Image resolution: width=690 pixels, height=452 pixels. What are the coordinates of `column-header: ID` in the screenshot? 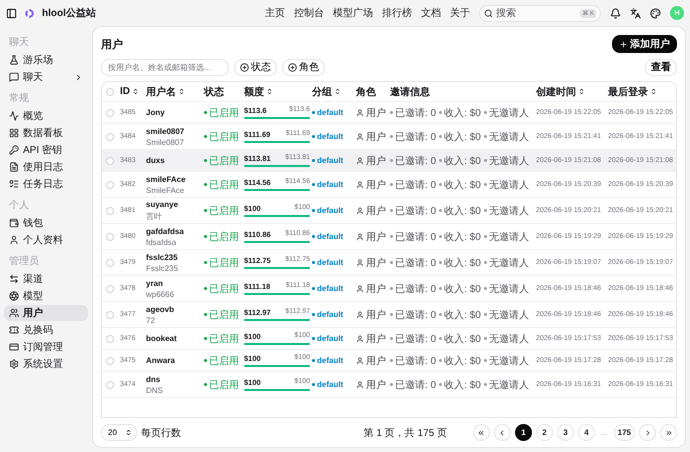 It's located at (133, 91).